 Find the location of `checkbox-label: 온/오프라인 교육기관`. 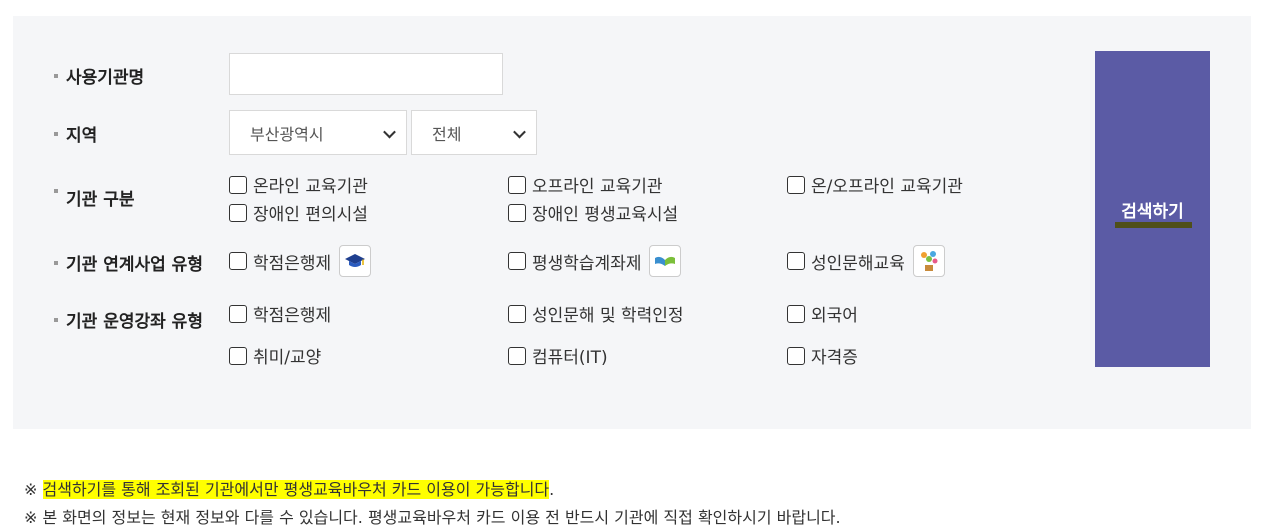

checkbox-label: 온/오프라인 교육기관 is located at coordinates (887, 187).